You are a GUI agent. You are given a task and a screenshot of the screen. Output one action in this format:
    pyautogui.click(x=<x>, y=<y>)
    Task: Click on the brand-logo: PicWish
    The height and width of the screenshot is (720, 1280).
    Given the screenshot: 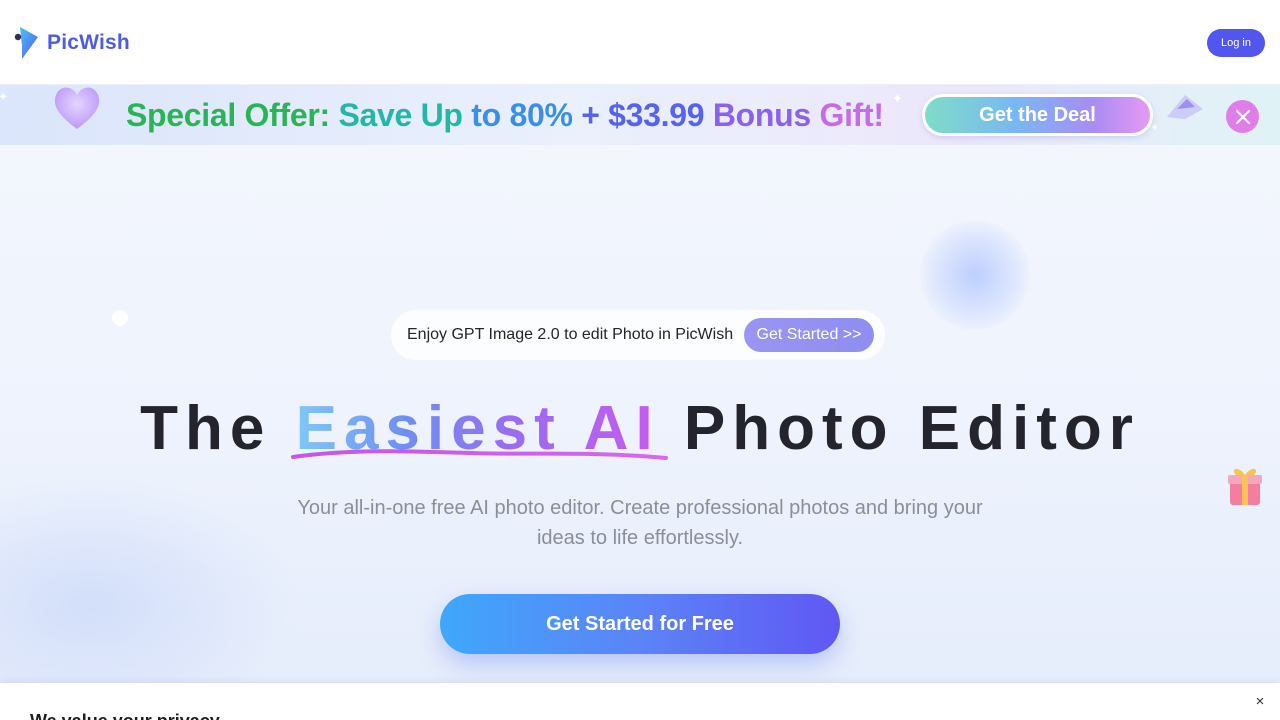 What is the action you would take?
    pyautogui.click(x=72, y=43)
    